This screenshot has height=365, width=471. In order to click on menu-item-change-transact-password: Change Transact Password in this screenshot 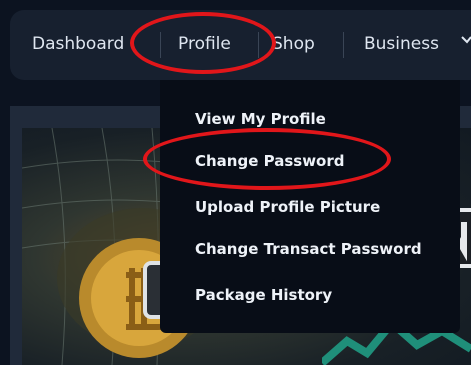, I will do `click(308, 249)`.